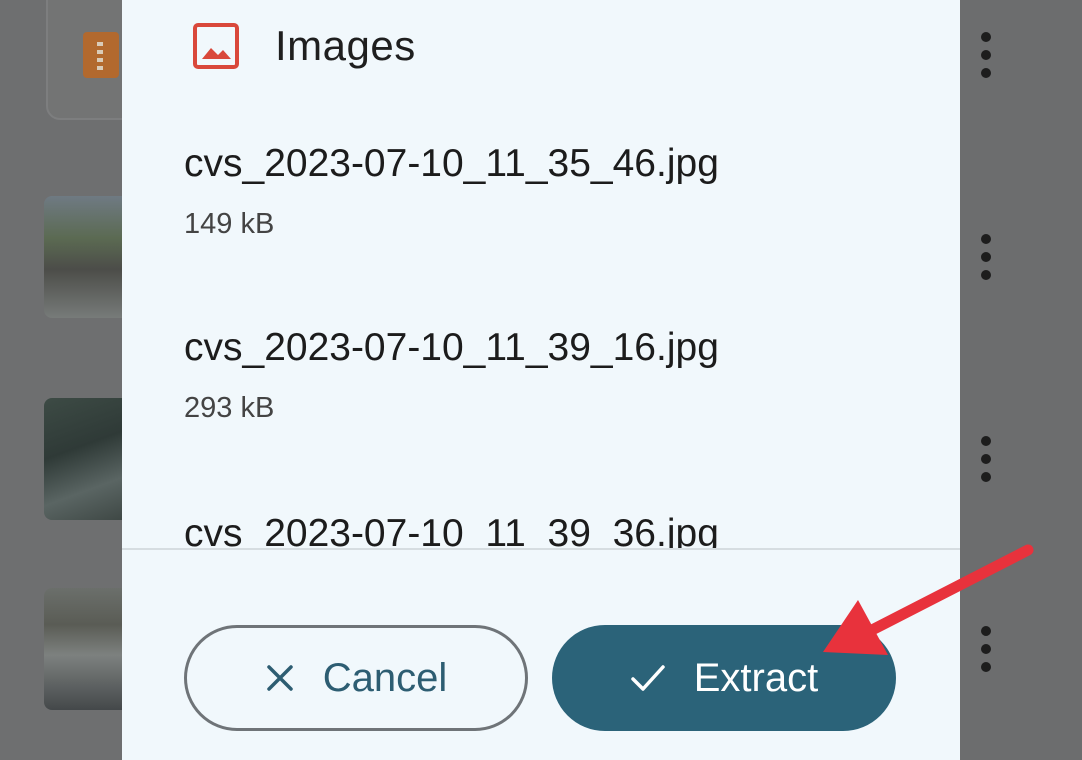 The image size is (1082, 760). Describe the element at coordinates (451, 347) in the screenshot. I see `file-name: cvs_2023-07-10_11_39_16.jpg` at that location.